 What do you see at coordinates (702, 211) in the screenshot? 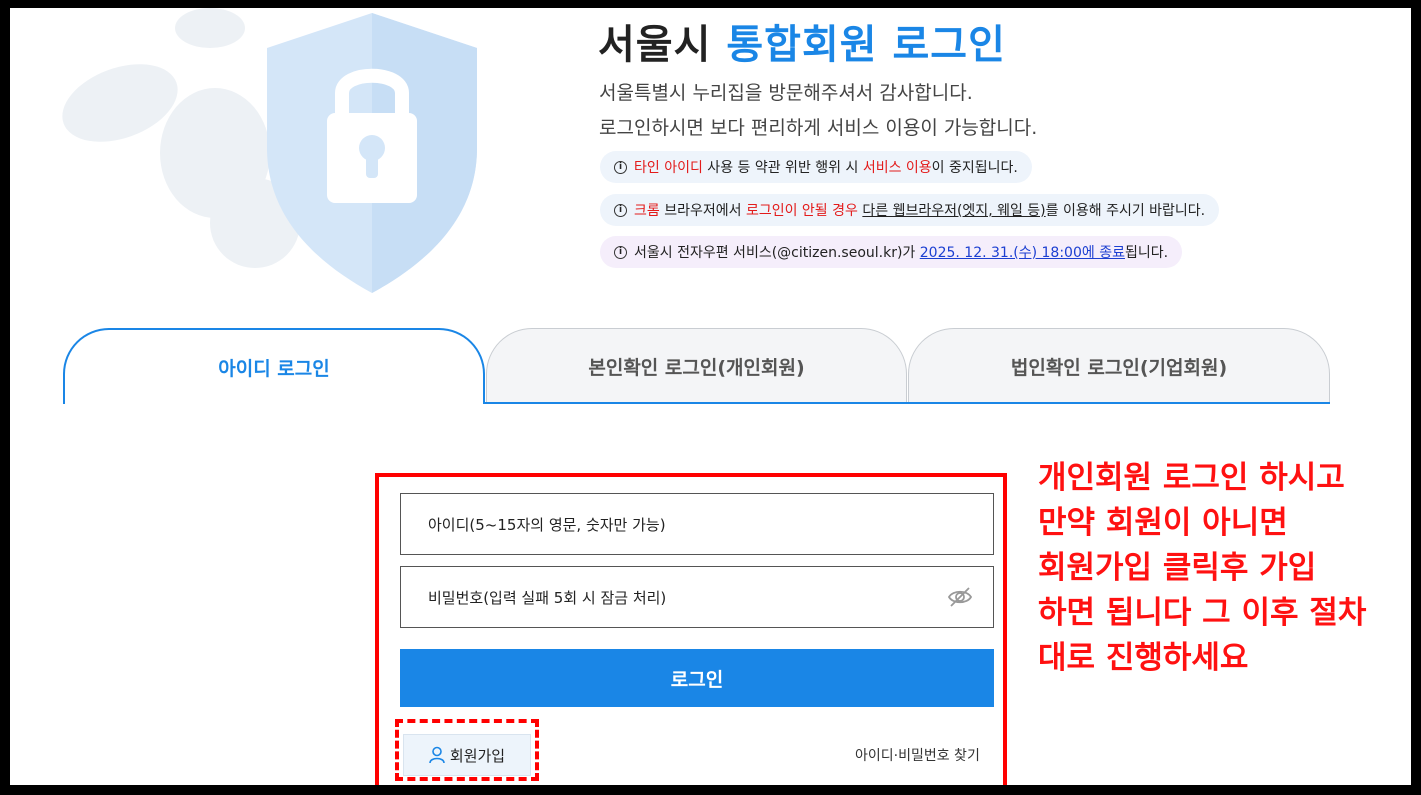
I see `notice-text: 브라우저에서` at bounding box center [702, 211].